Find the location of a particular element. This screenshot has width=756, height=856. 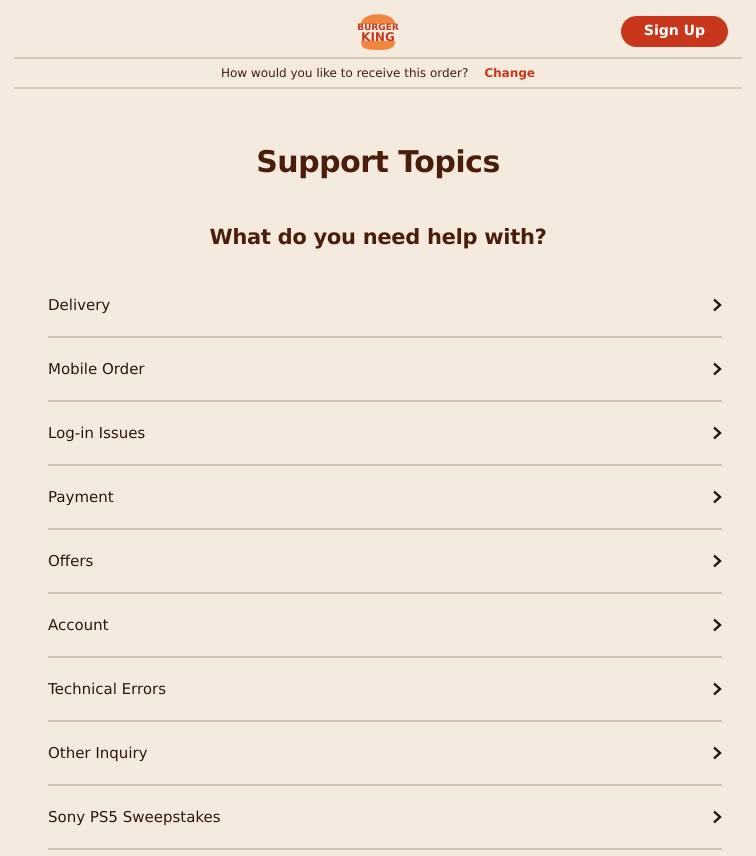

order-question: How would you like to receive this order? is located at coordinates (344, 73).